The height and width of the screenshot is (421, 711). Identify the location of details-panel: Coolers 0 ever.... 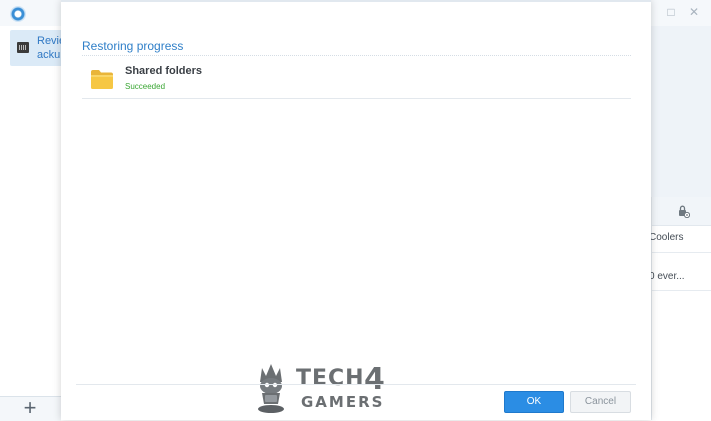
(680, 308).